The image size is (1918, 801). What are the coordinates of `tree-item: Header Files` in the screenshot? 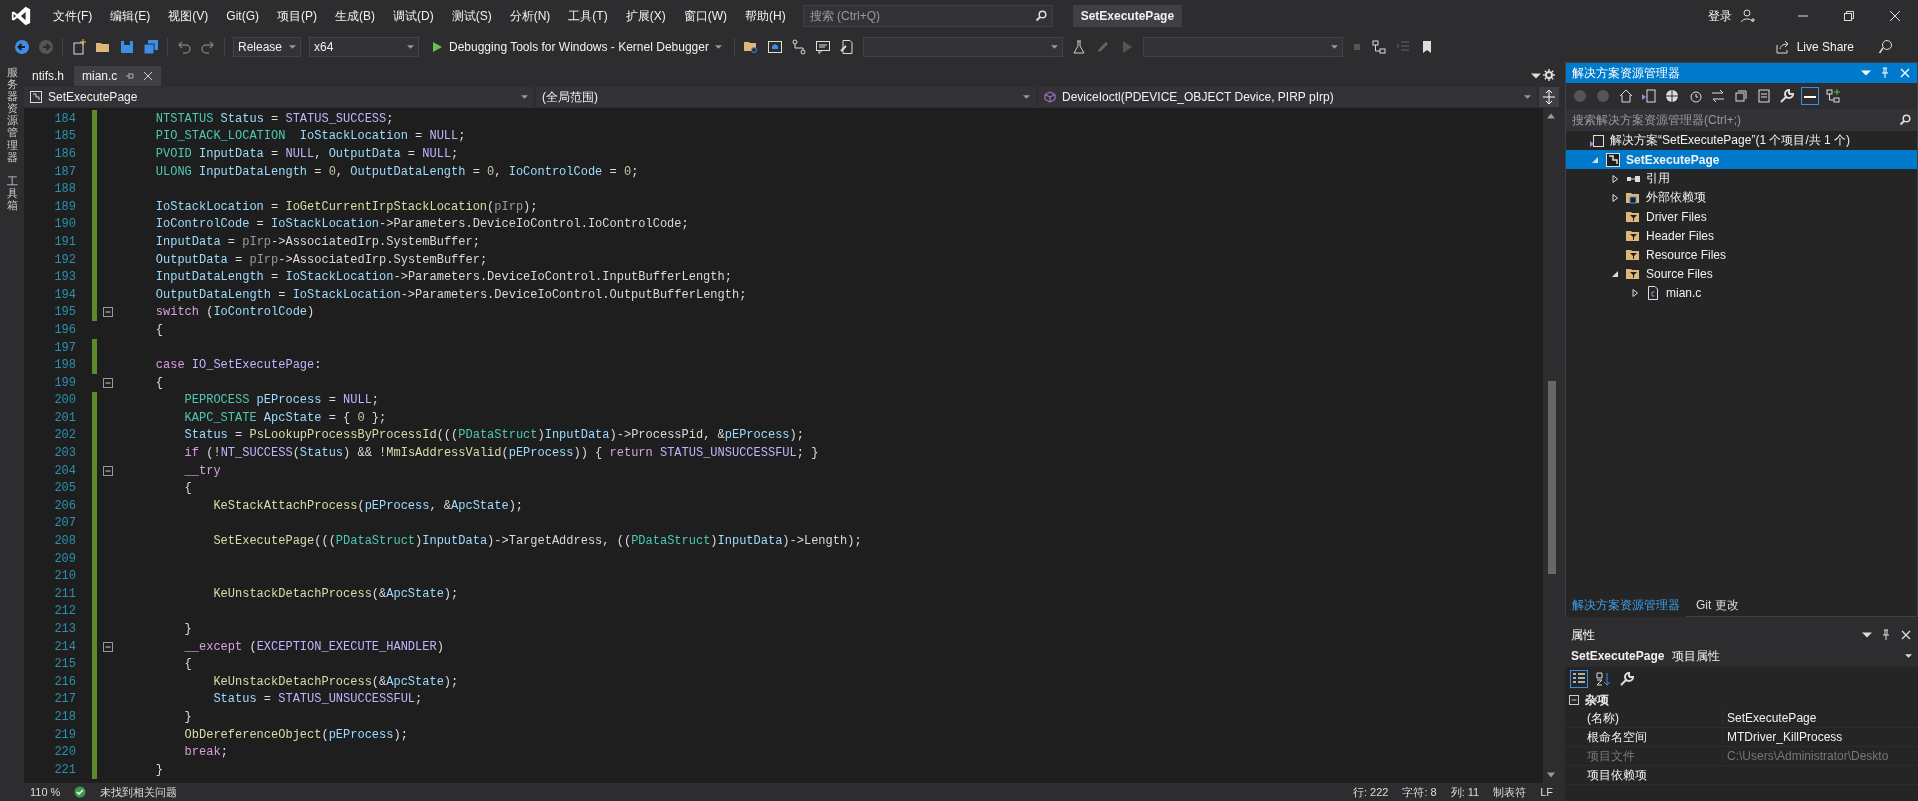 It's located at (1741, 235).